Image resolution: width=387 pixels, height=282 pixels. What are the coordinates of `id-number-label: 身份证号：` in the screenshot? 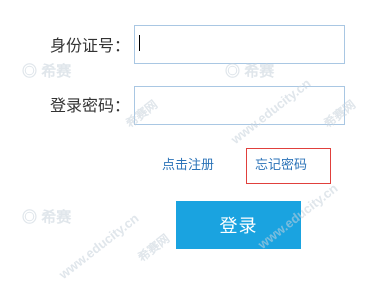 It's located at (90, 45).